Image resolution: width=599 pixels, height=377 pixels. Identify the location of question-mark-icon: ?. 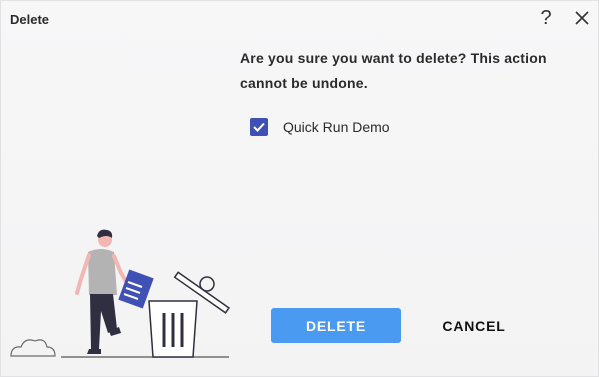
(546, 17).